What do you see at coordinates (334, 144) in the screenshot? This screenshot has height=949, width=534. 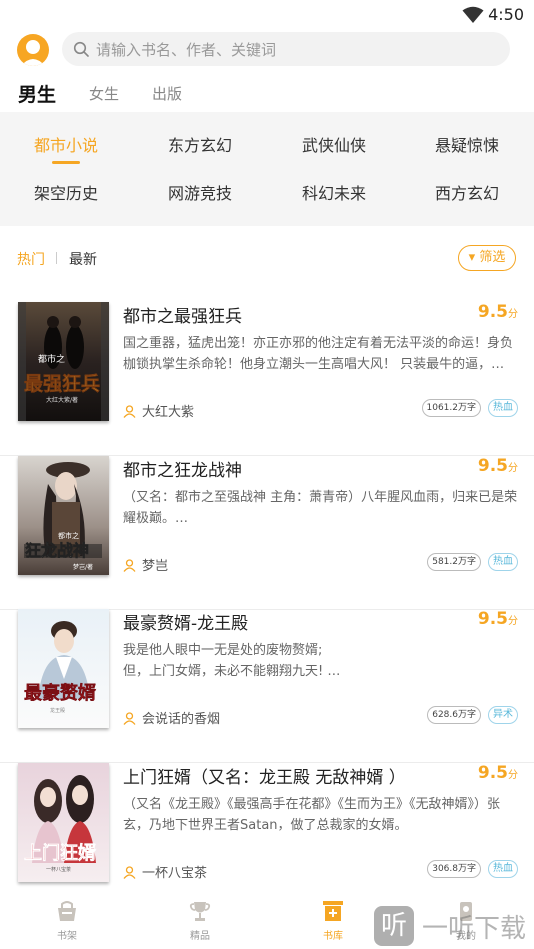 I see `category-wuxia: 武侠仙侠` at bounding box center [334, 144].